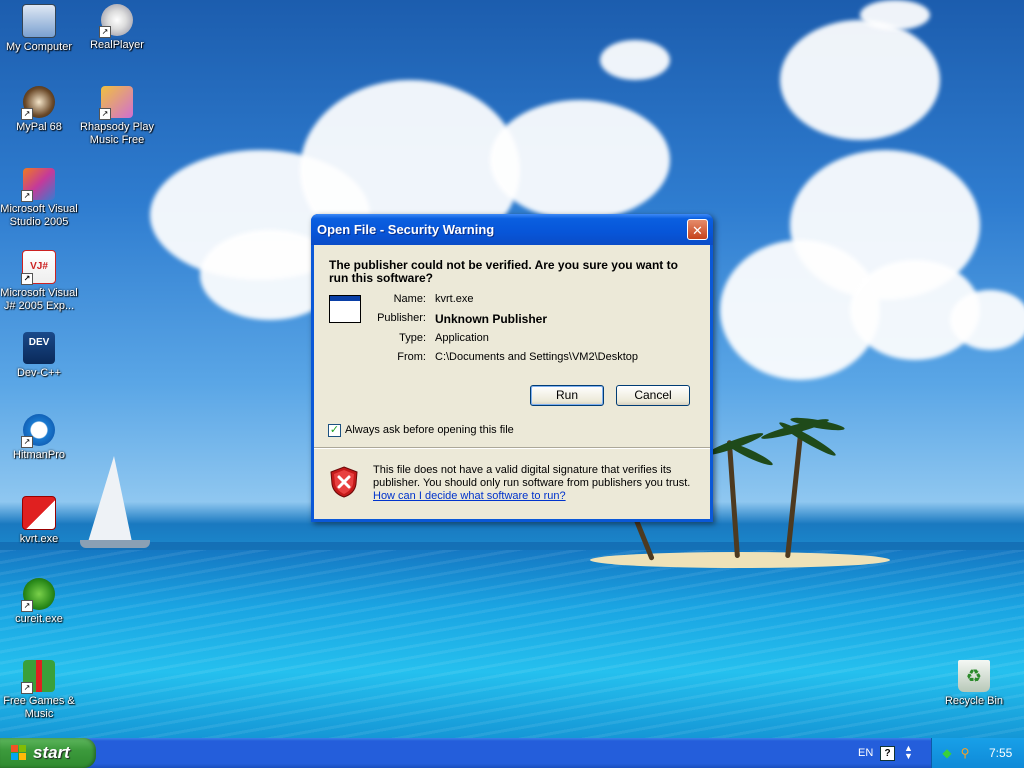 The width and height of the screenshot is (1024, 768). What do you see at coordinates (512, 753) in the screenshot?
I see `taskbar: start EN ? ▲ ▼ ◆ ⚲ 7:55` at bounding box center [512, 753].